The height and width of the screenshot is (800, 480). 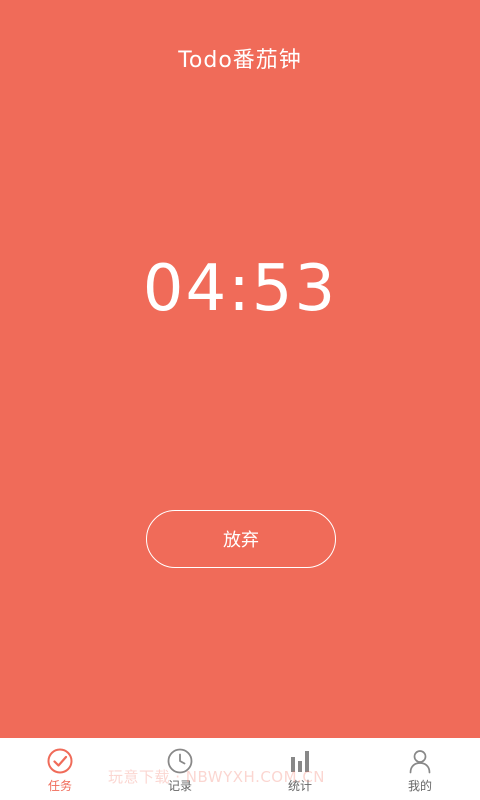 I want to click on tab-profile-label: 我的, so click(x=419, y=786).